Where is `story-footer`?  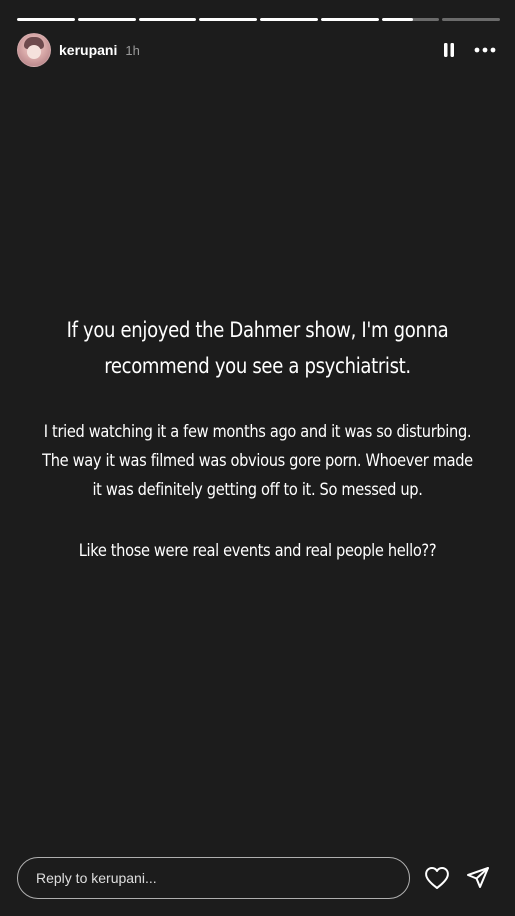 story-footer is located at coordinates (257, 878).